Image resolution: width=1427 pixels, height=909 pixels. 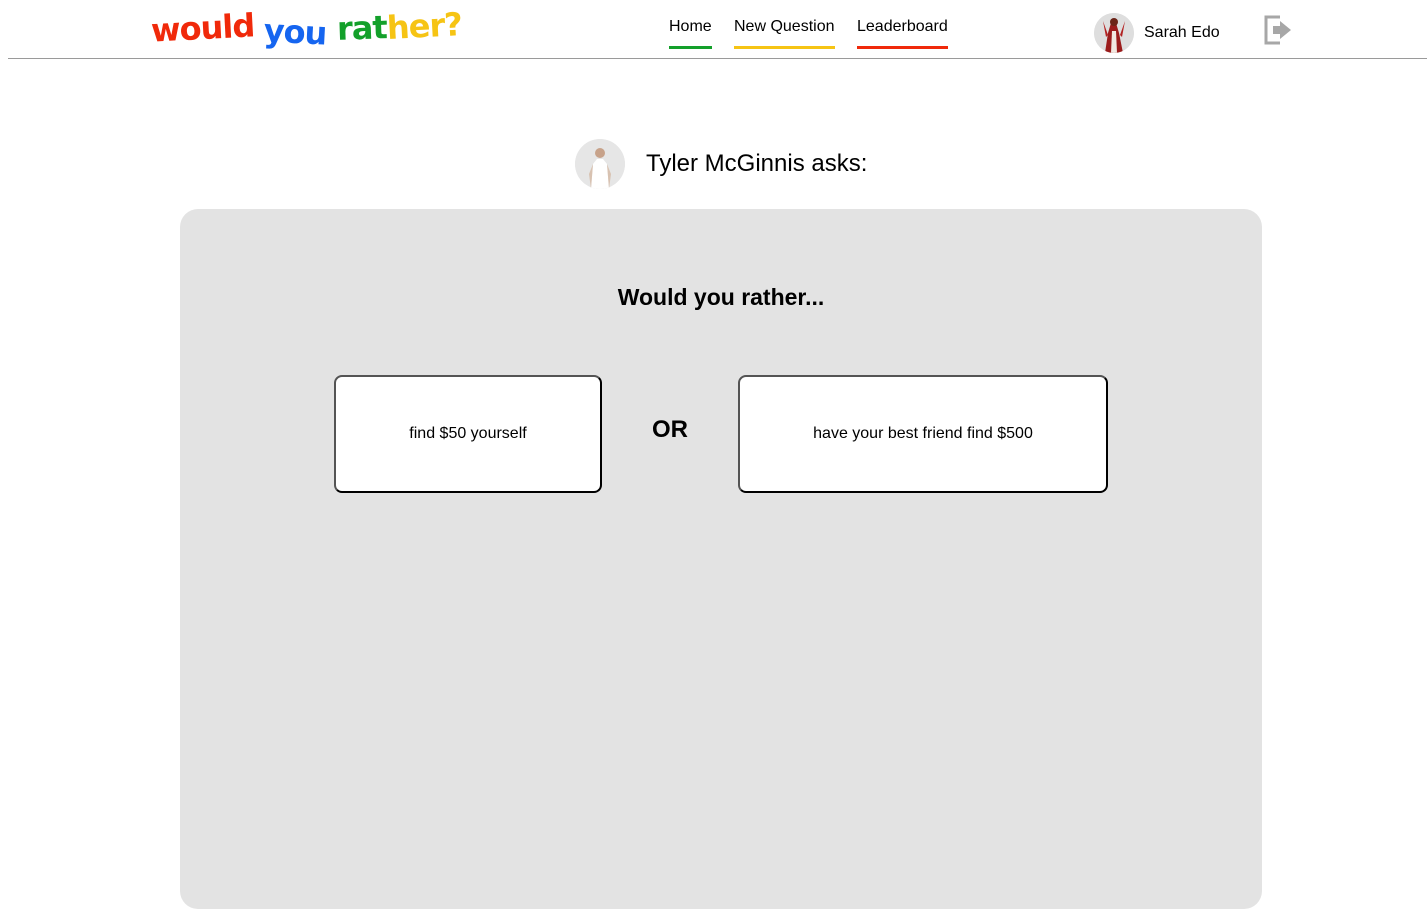 I want to click on question-author: Tyler McGinnis asks:, so click(x=721, y=164).